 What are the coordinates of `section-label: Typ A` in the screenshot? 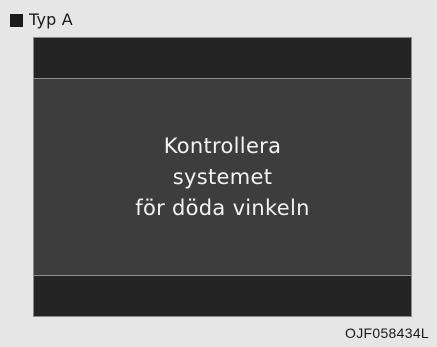 It's located at (51, 19).